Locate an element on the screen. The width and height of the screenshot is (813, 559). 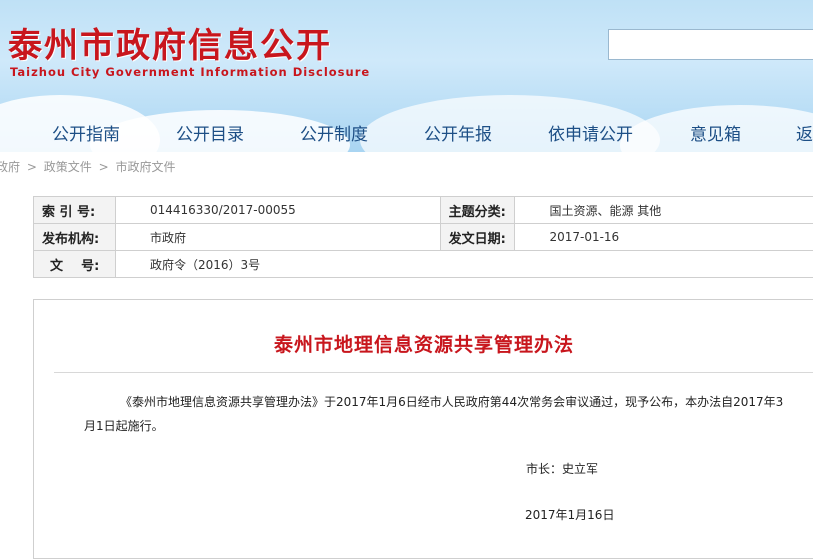
table-row: 发布机构: 市政府 发文日期: 2017-01-16 is located at coordinates (423, 237).